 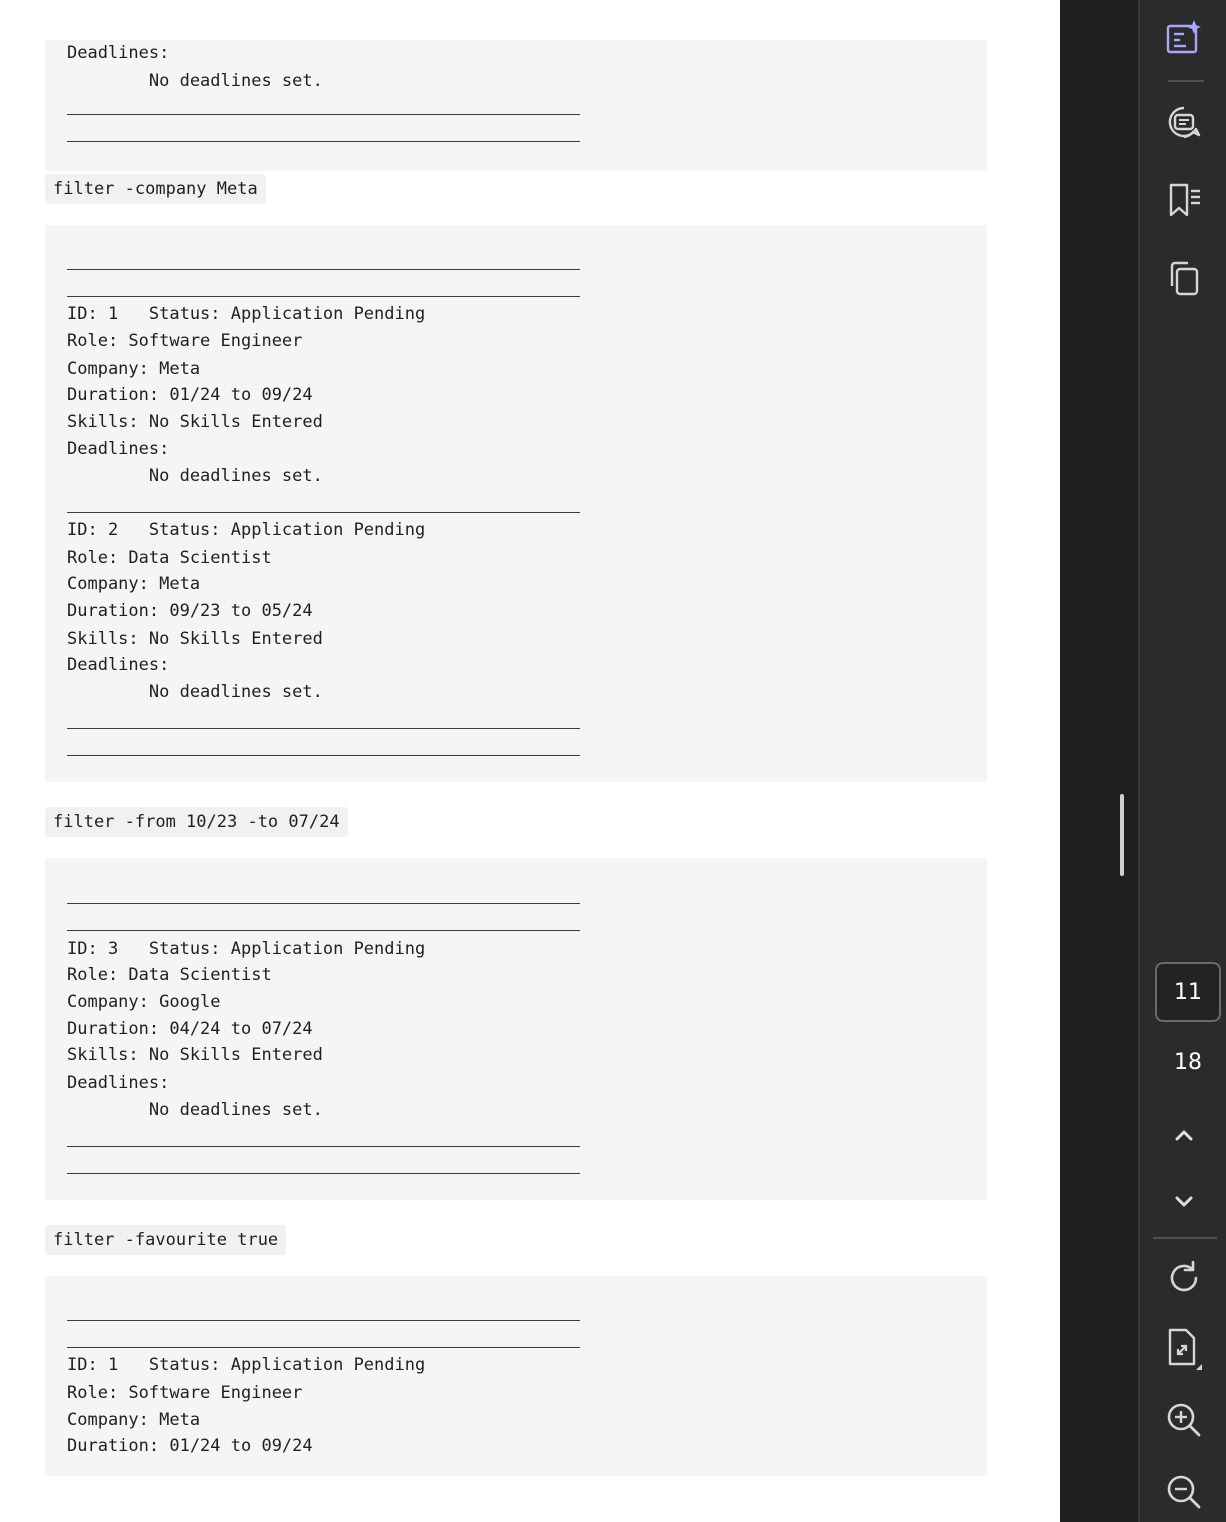 I want to click on copy-pages-button, so click(x=1184, y=278).